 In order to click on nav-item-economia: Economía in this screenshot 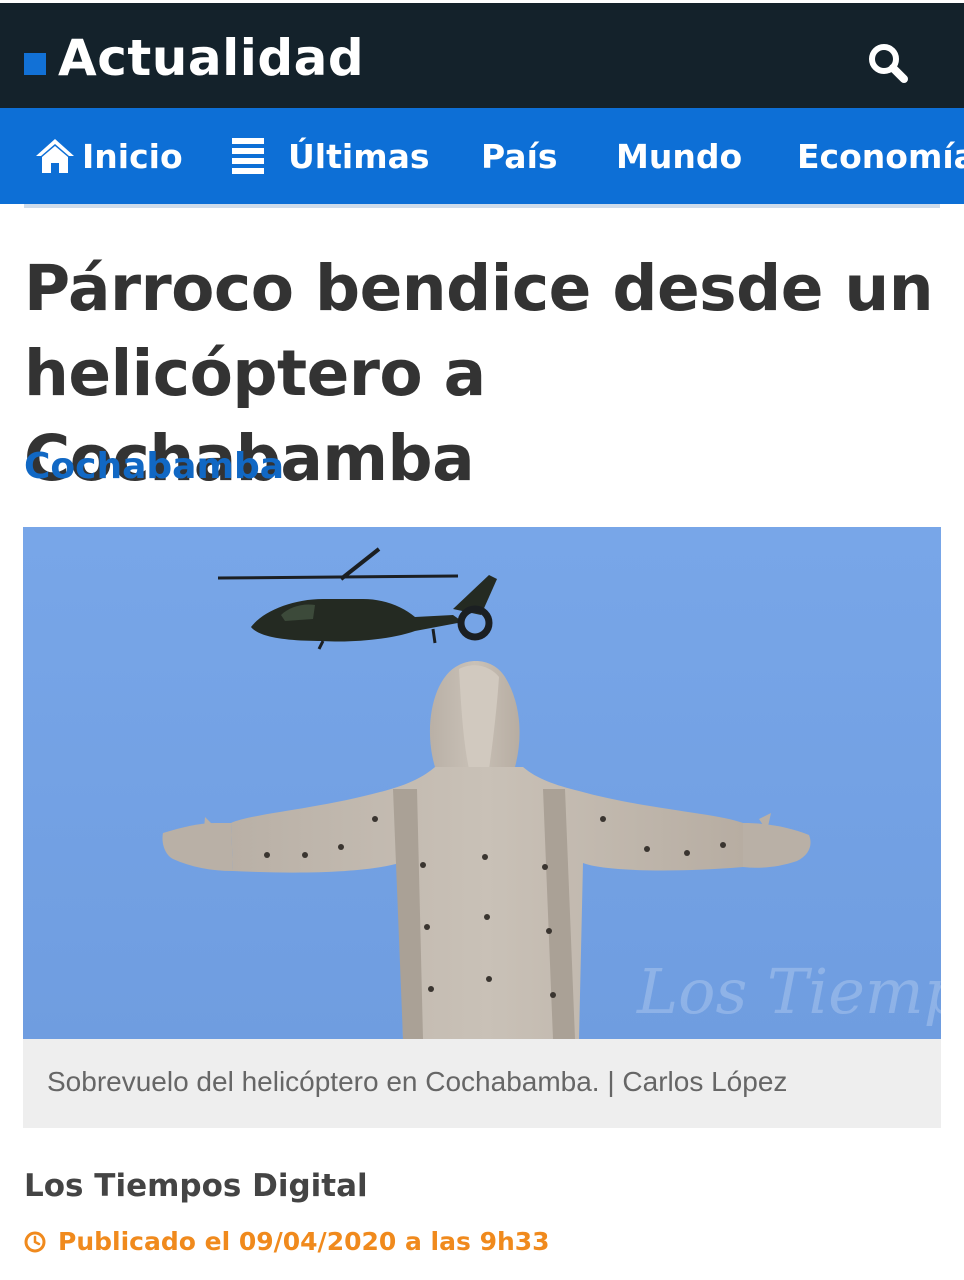, I will do `click(880, 156)`.